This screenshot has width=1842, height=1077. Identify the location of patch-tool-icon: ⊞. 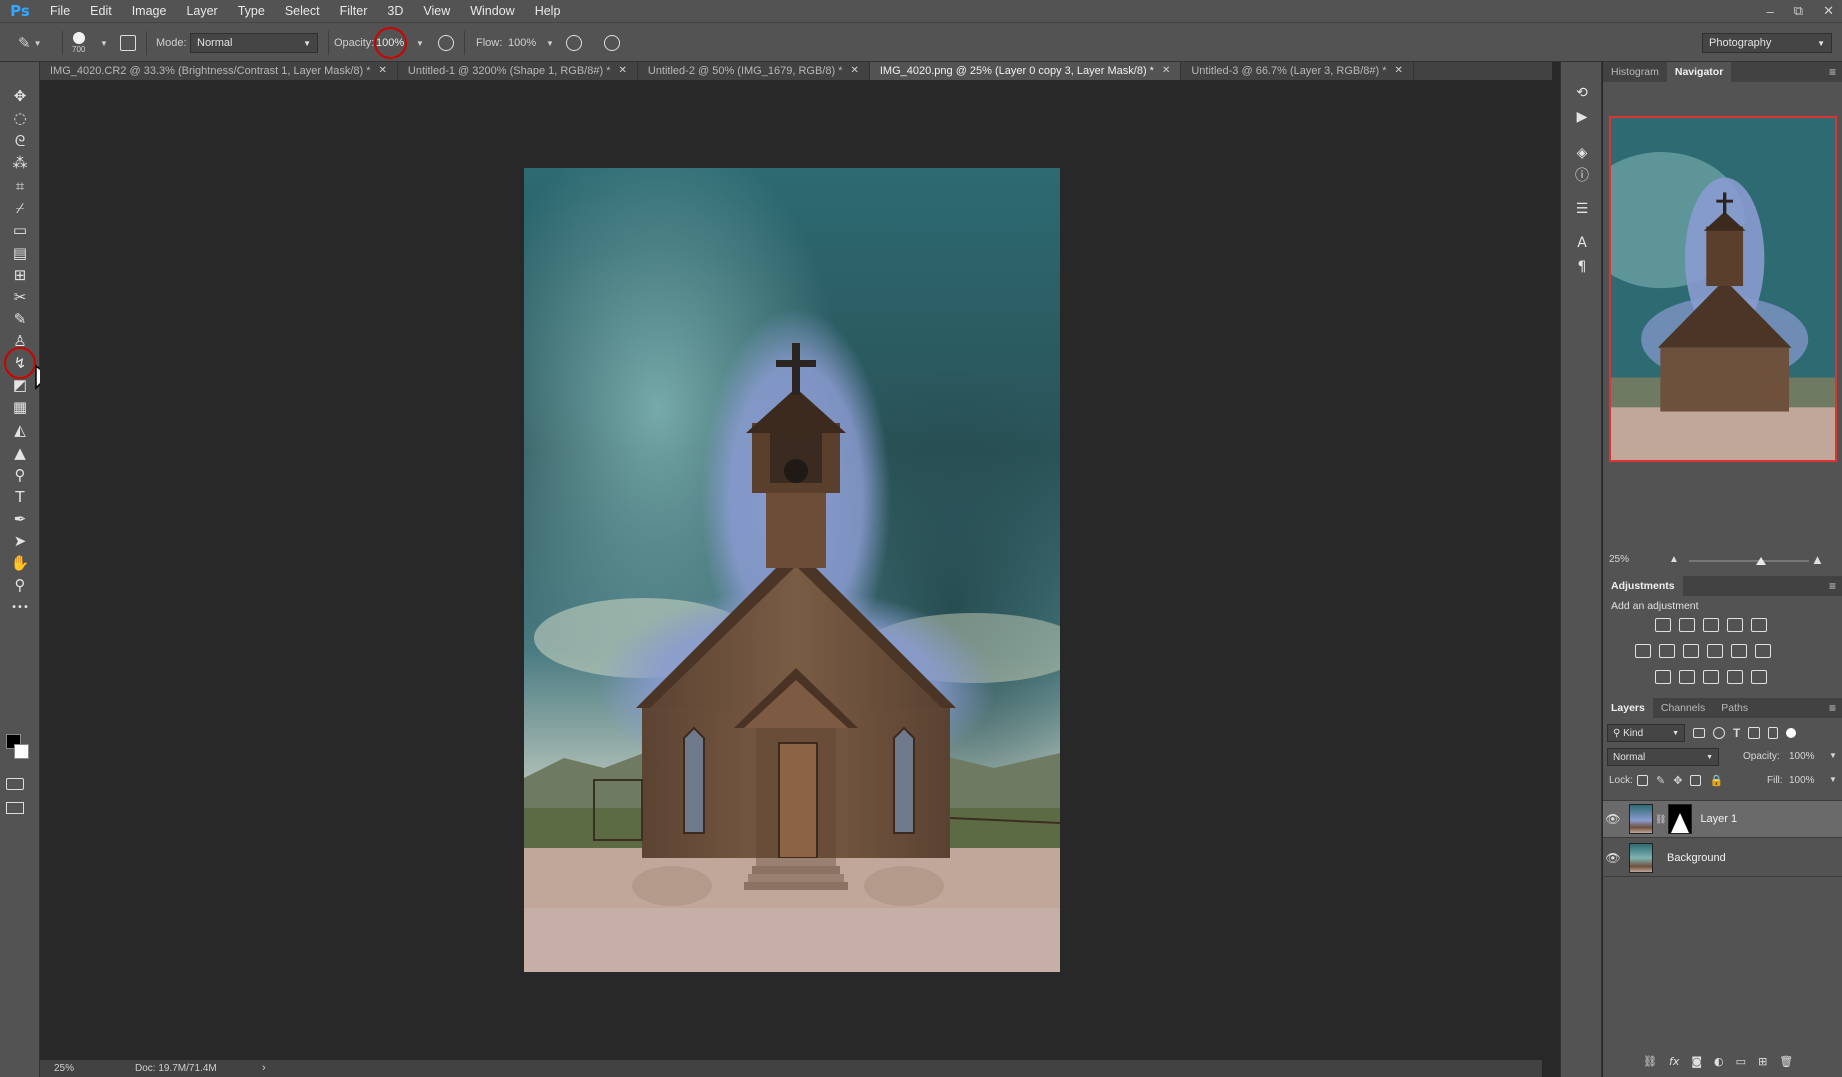
(20, 275).